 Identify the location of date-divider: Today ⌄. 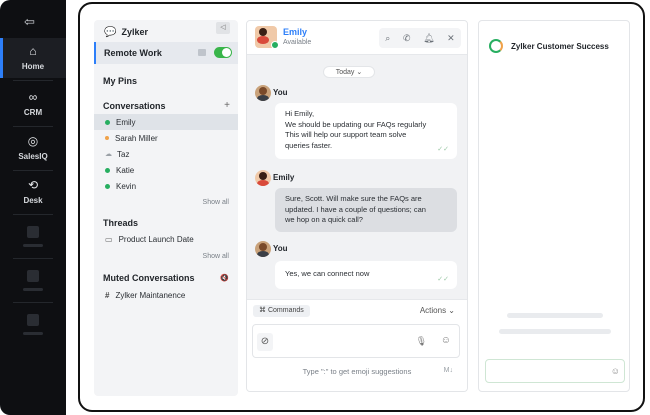
(349, 72).